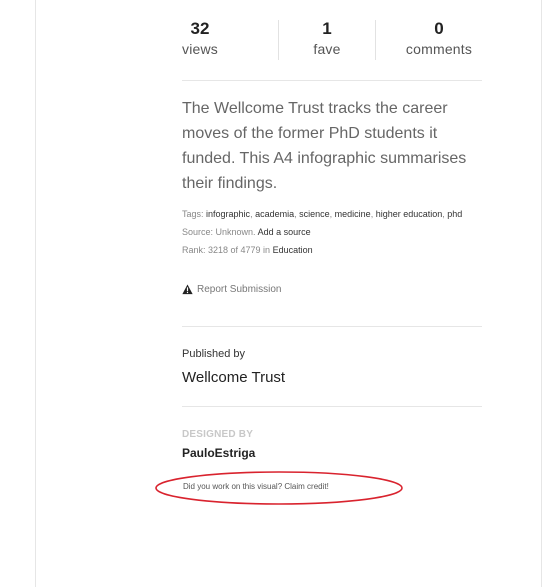 The width and height of the screenshot is (545, 587). Describe the element at coordinates (200, 49) in the screenshot. I see `views-label: views` at that location.